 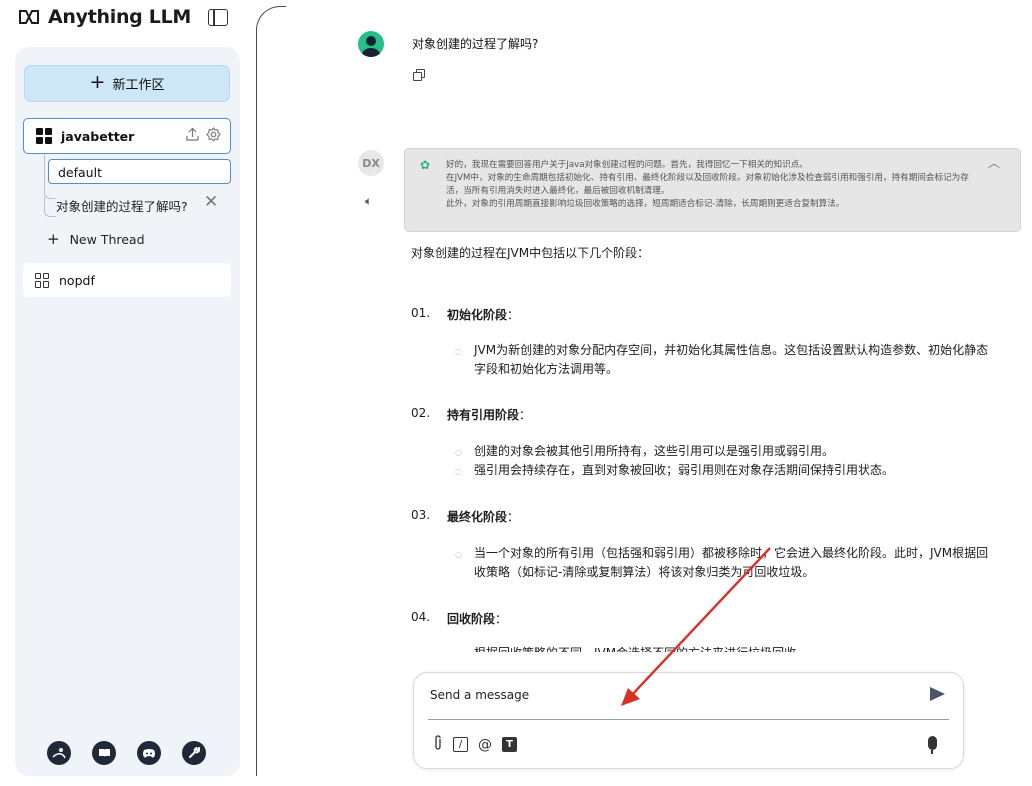 I want to click on list-item: ○ 强引用会持续存在，直到对象被回收；弱引用则在对象存活期间保持引用状态。, so click(x=727, y=471).